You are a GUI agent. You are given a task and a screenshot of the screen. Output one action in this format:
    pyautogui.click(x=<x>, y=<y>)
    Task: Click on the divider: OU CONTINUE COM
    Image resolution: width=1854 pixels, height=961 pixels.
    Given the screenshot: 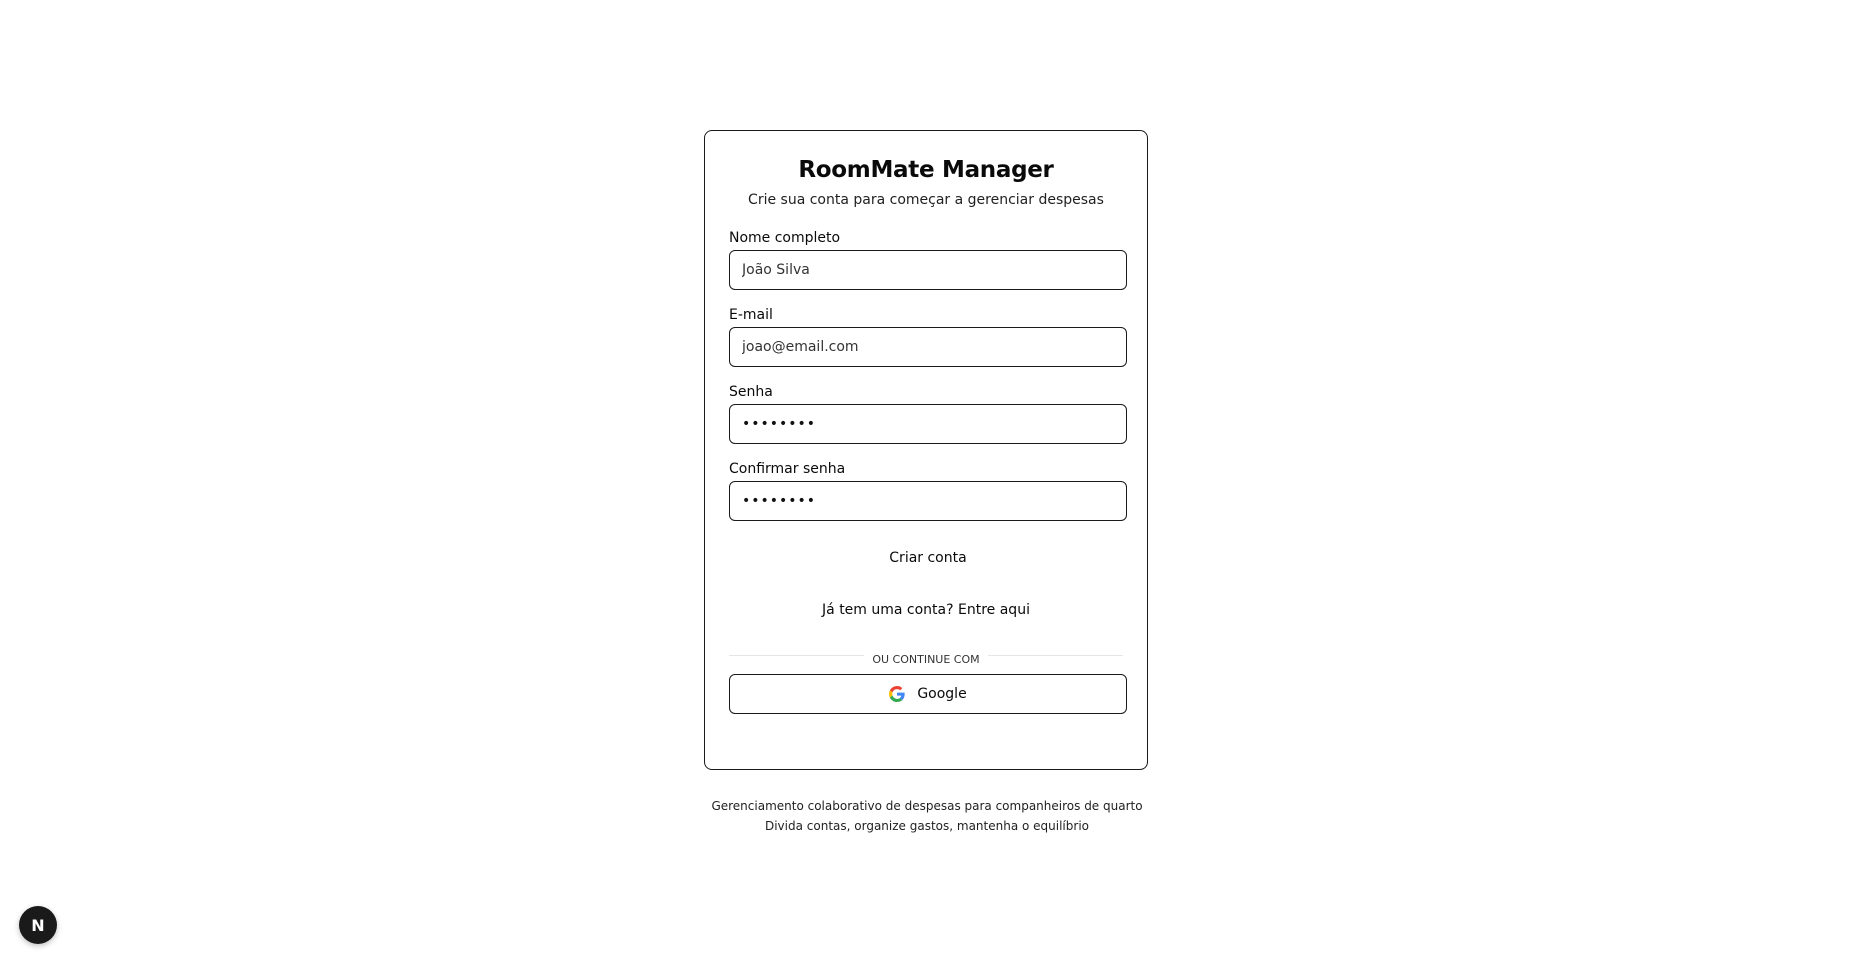 What is the action you would take?
    pyautogui.click(x=926, y=657)
    